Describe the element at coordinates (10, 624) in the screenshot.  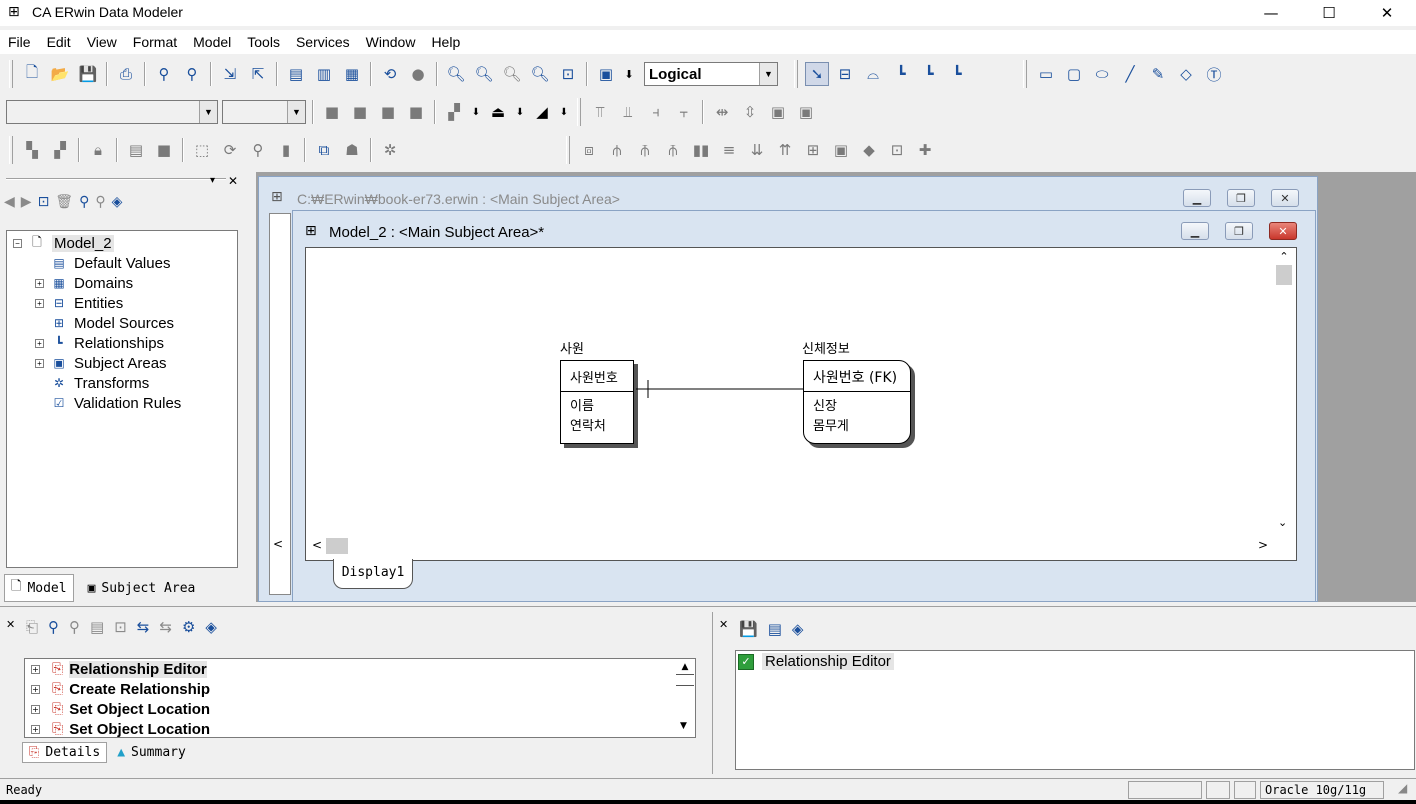
I see `action-log-close-icon: ✕` at that location.